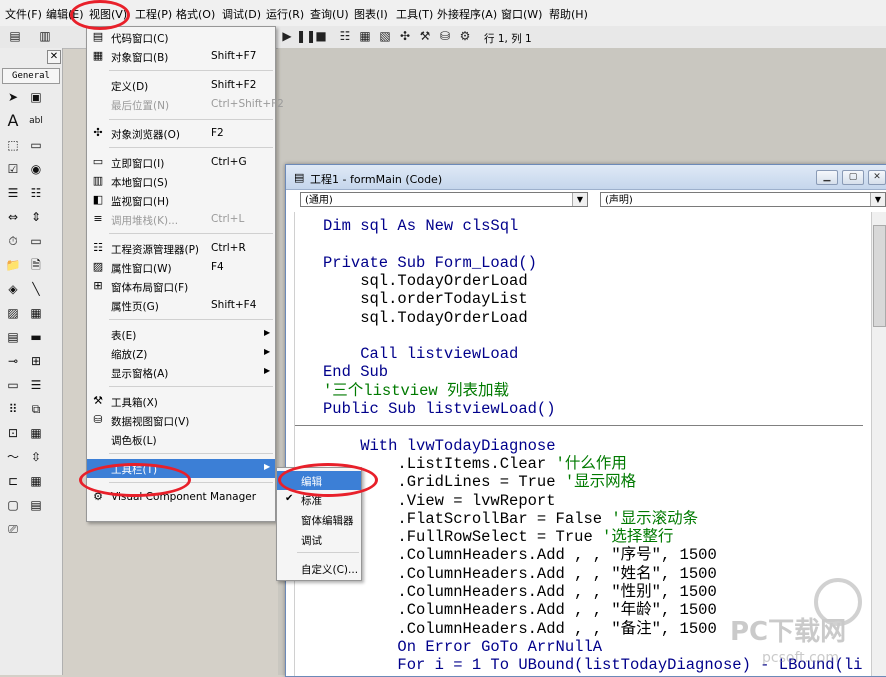  I want to click on view-menu-item-15: 显示窗格(A) ▶, so click(181, 372).